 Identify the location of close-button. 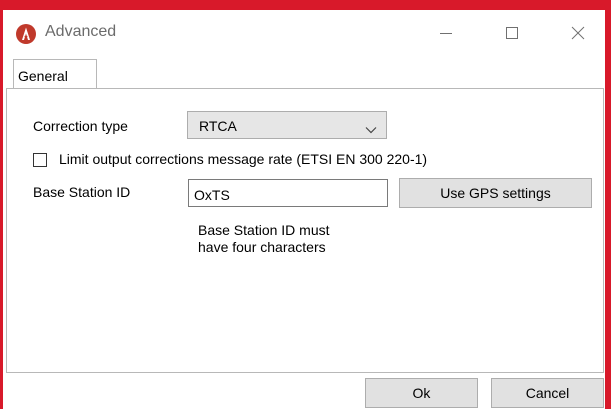
(578, 32).